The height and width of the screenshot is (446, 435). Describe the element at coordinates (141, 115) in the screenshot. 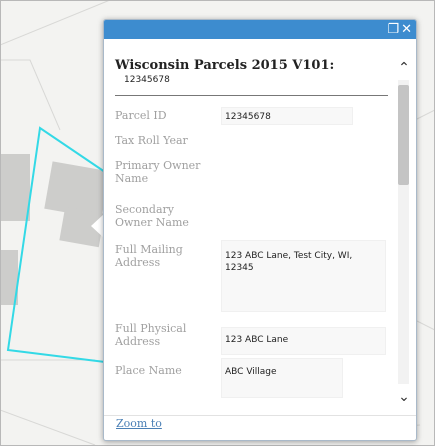

I see `field-label-parcel-id: Parcel ID` at that location.